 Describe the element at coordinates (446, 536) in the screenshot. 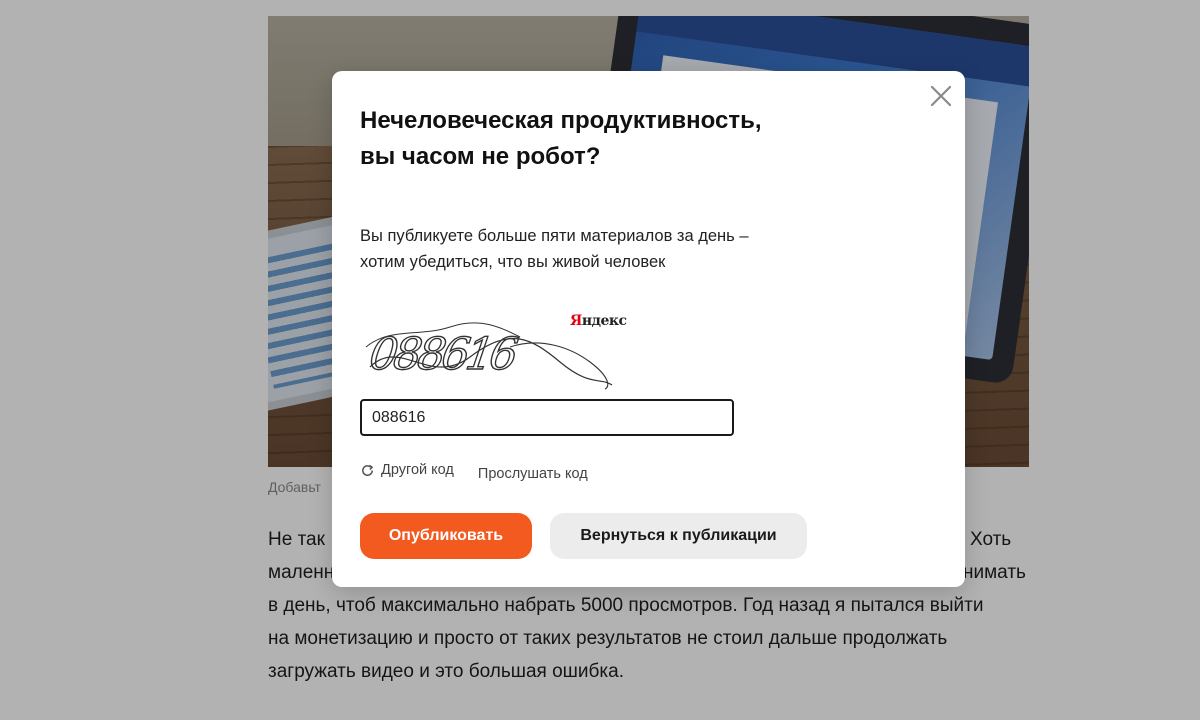

I see `publish-button: Опубликовать` at that location.